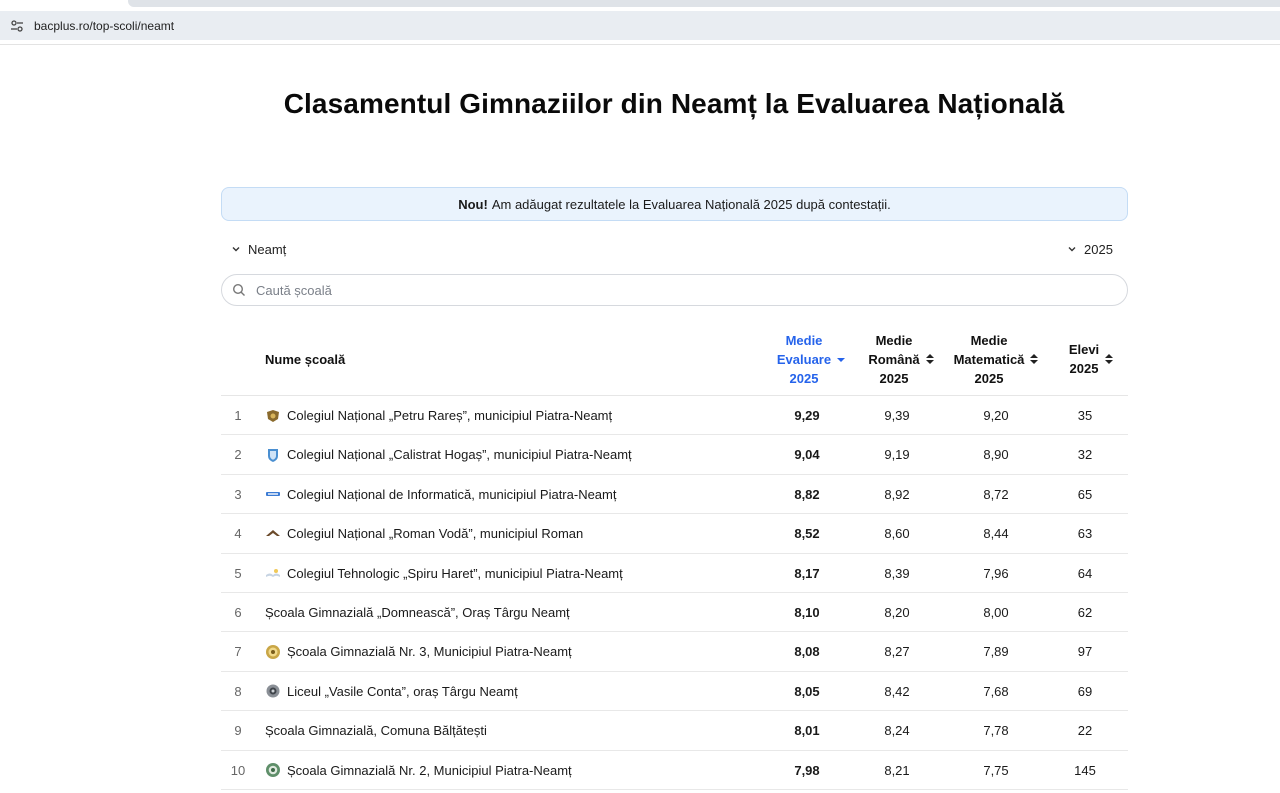 The width and height of the screenshot is (1280, 793). I want to click on address-bar: bacplus.ro/top-scoli/neamt, so click(640, 25).